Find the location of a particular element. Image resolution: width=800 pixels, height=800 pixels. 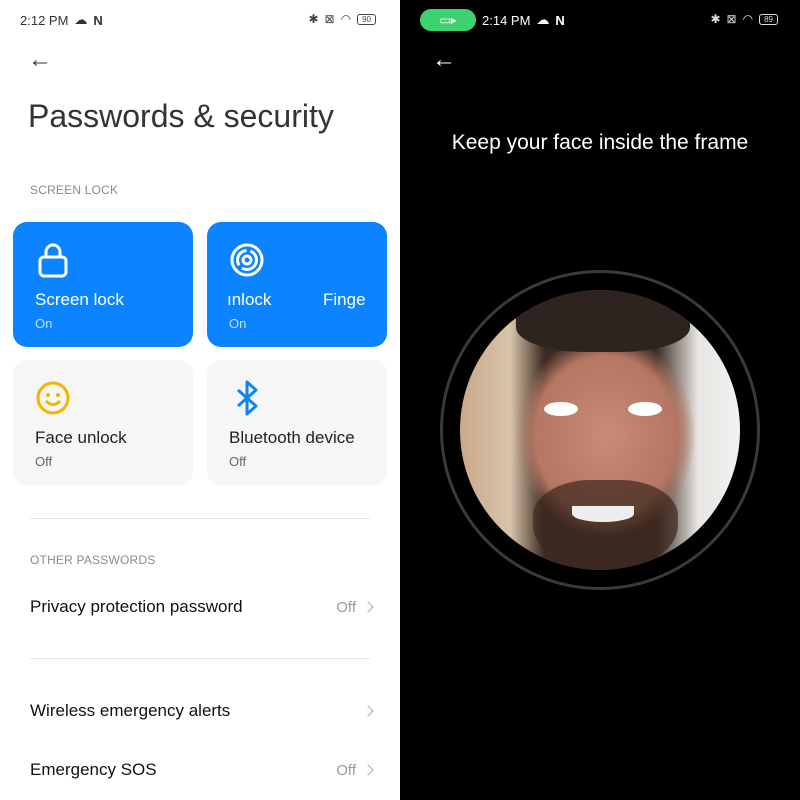

fingerprint-unlock-card: ınlock Finge On is located at coordinates (297, 284).